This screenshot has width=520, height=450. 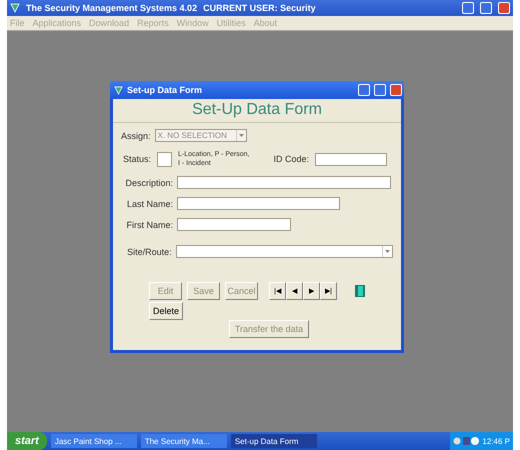 I want to click on window-title: The Security Management Systems 4.02, so click(x=112, y=8).